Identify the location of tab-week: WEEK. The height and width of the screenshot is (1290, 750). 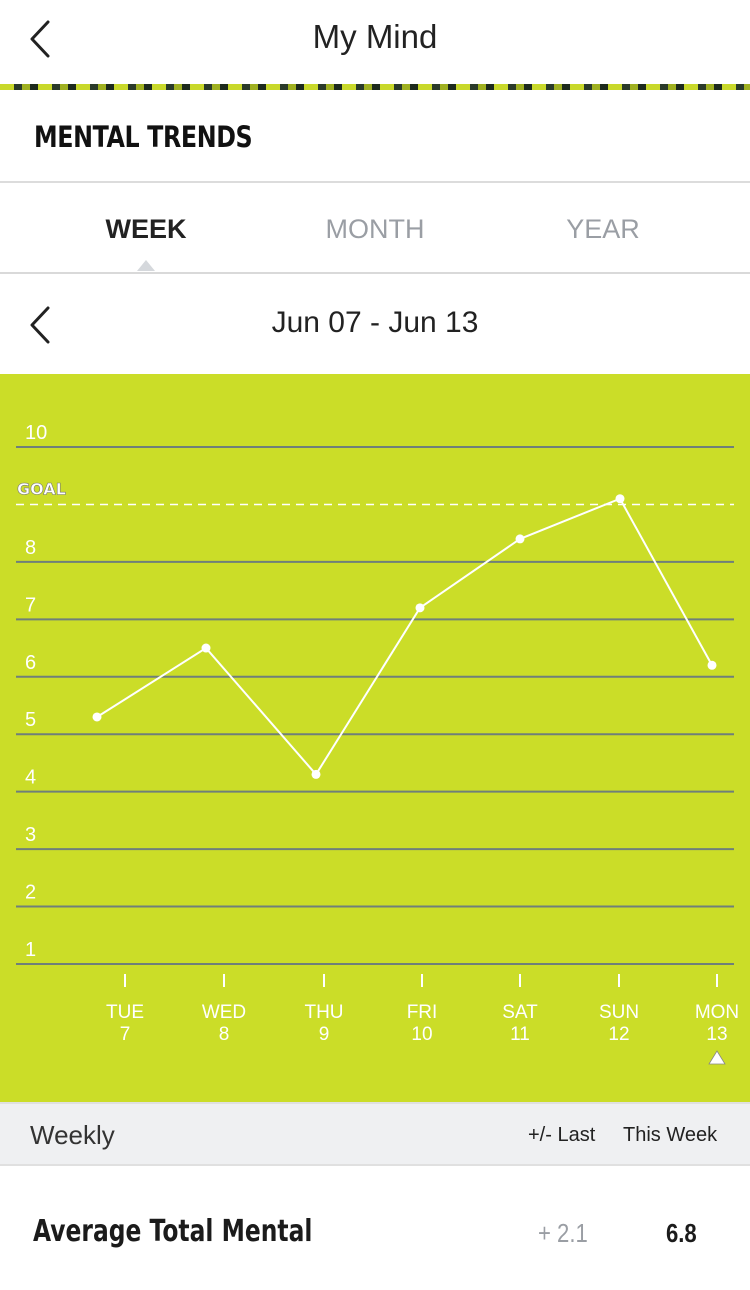
(146, 229).